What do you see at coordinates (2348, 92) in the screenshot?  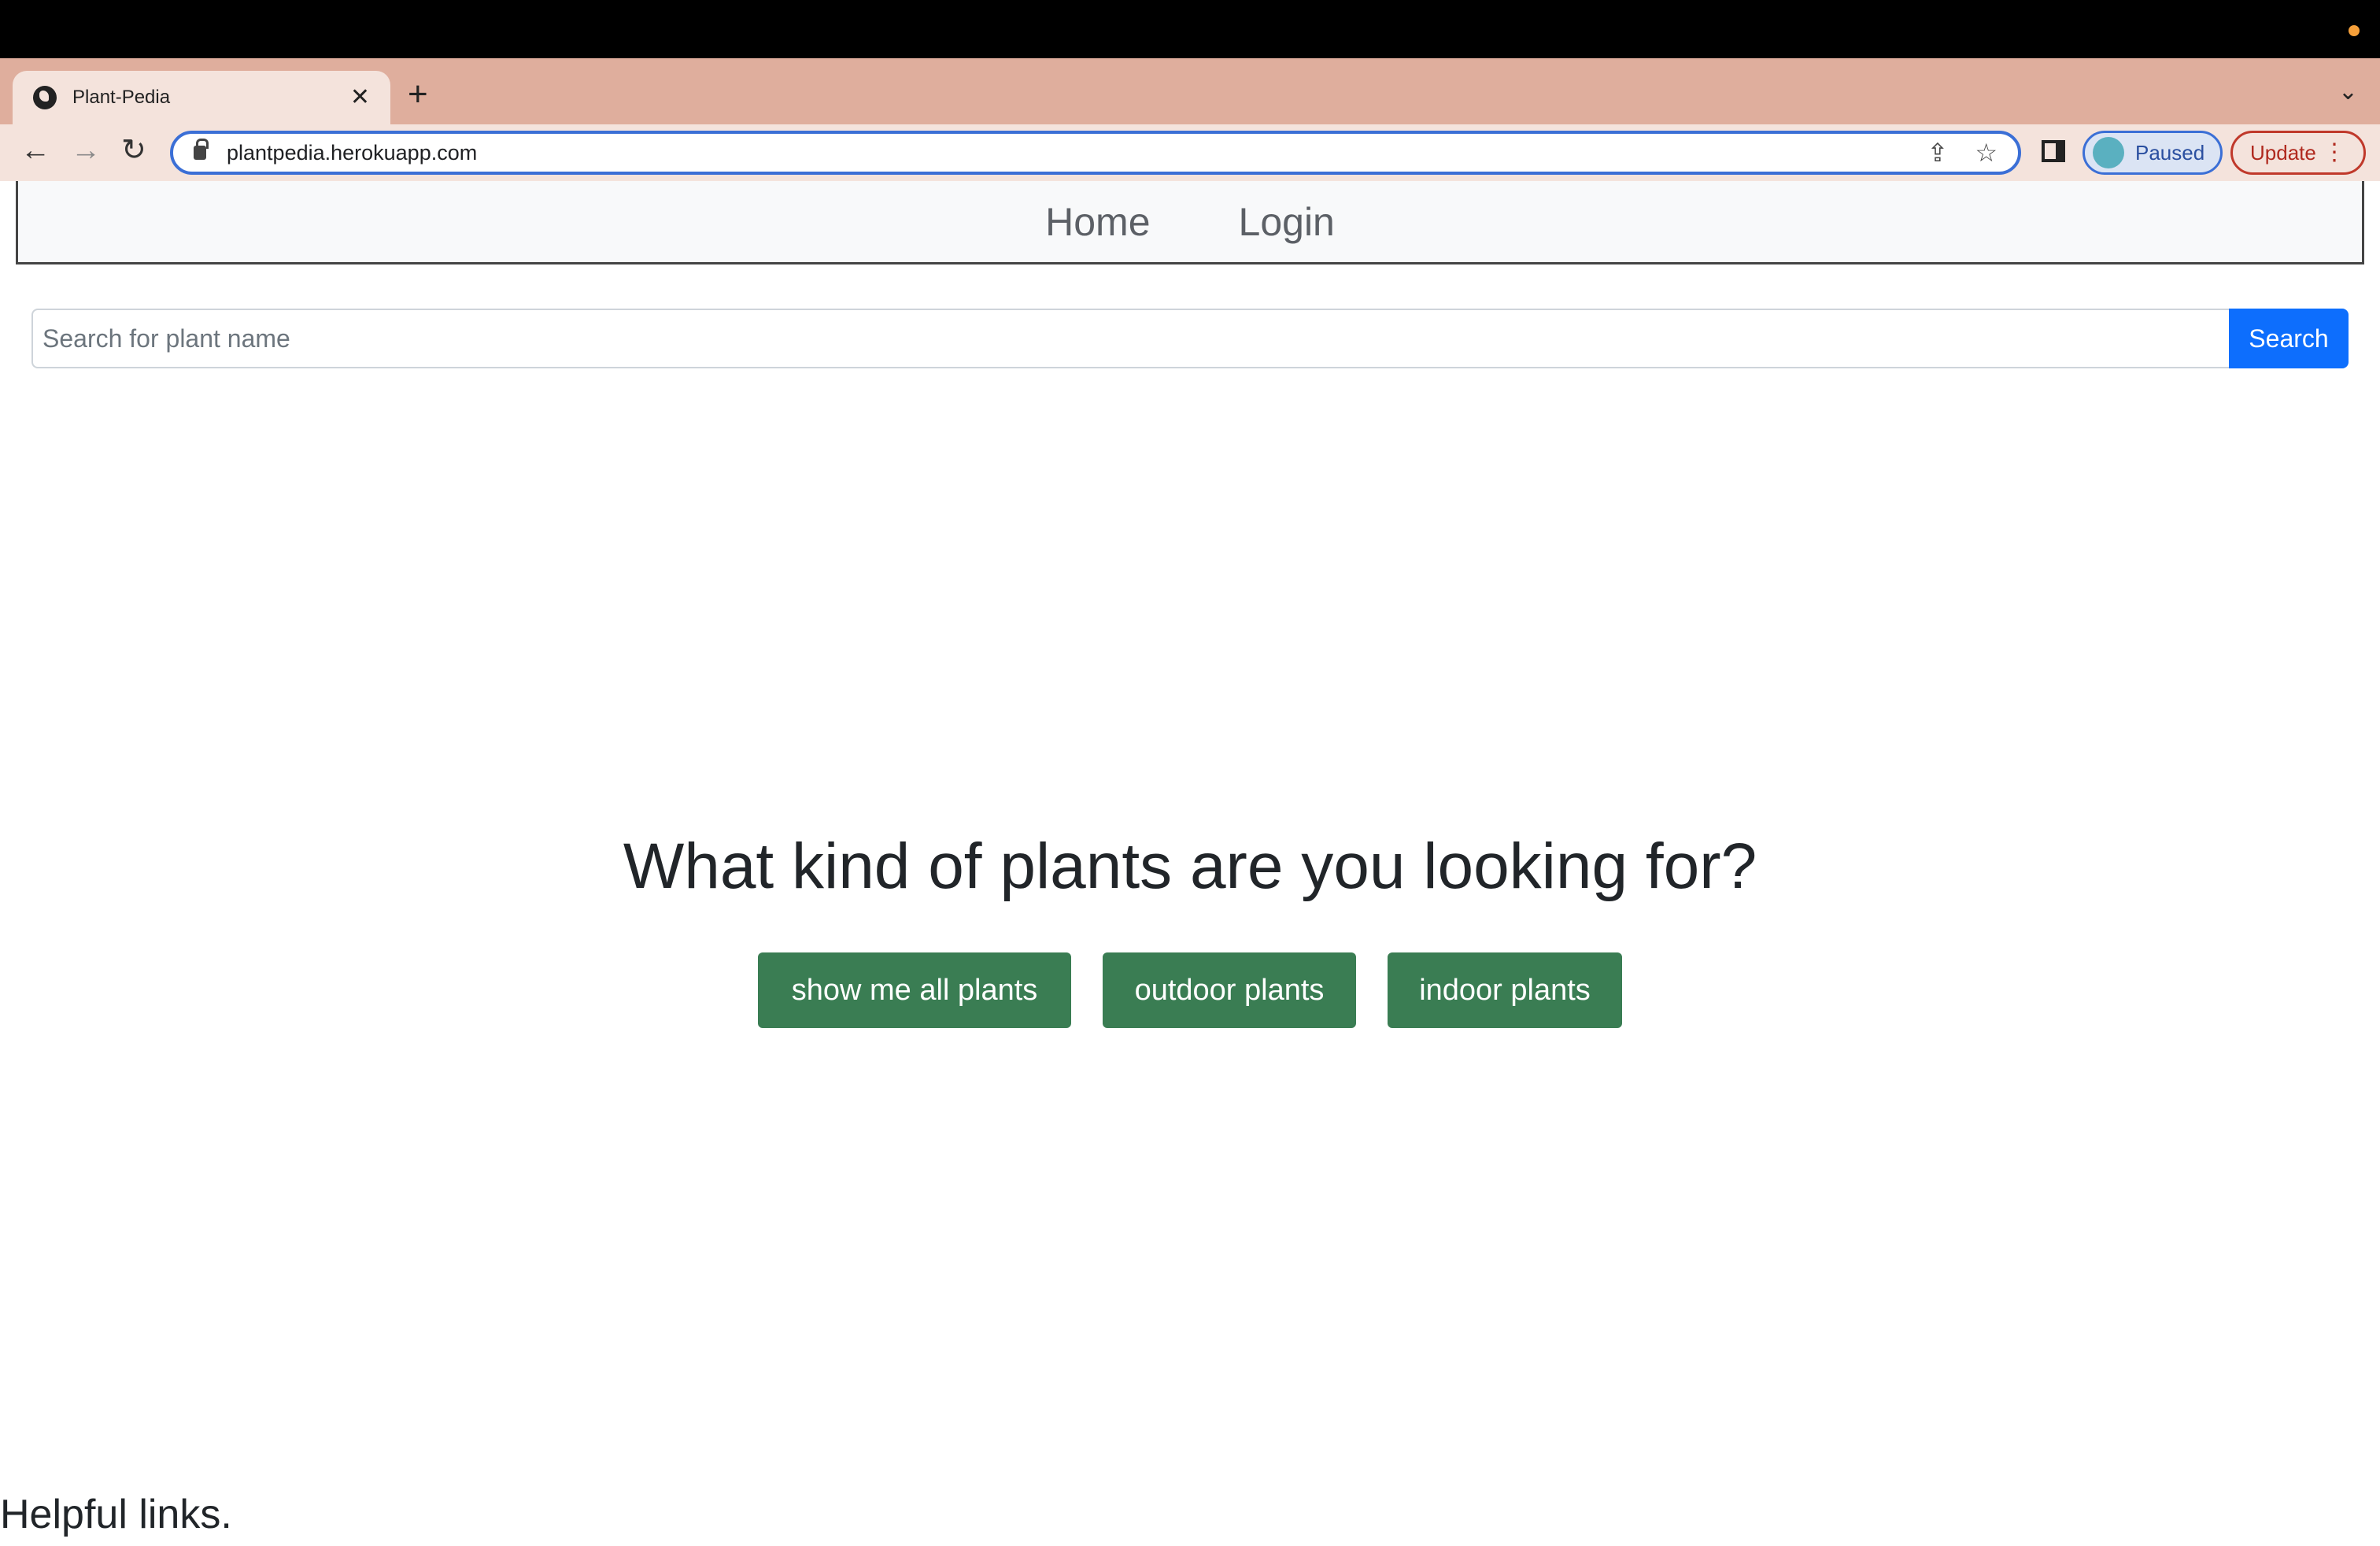 I see `tab-search-icon: ⌄` at bounding box center [2348, 92].